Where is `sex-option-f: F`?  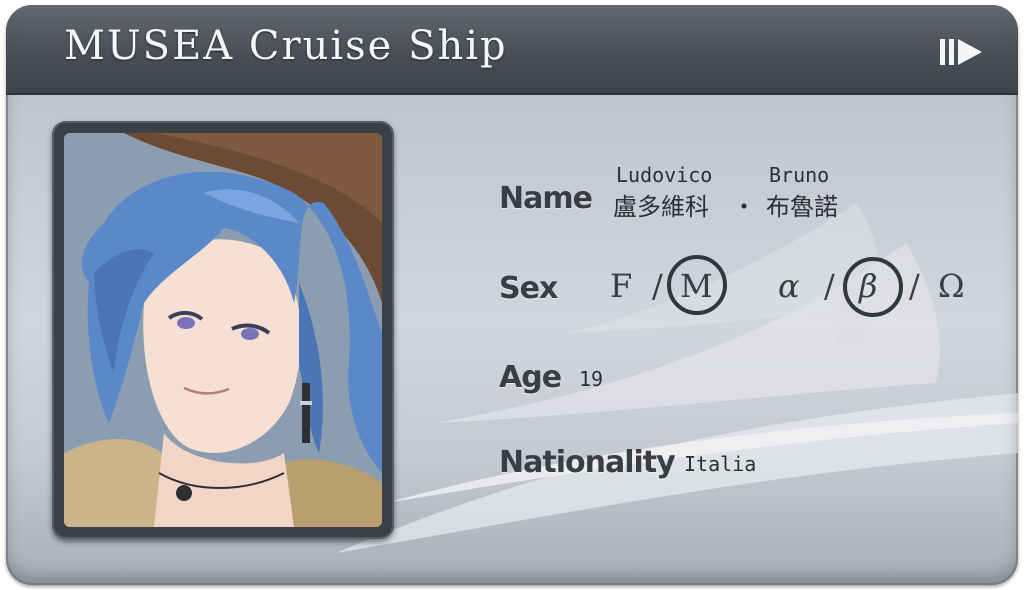
sex-option-f: F is located at coordinates (621, 286).